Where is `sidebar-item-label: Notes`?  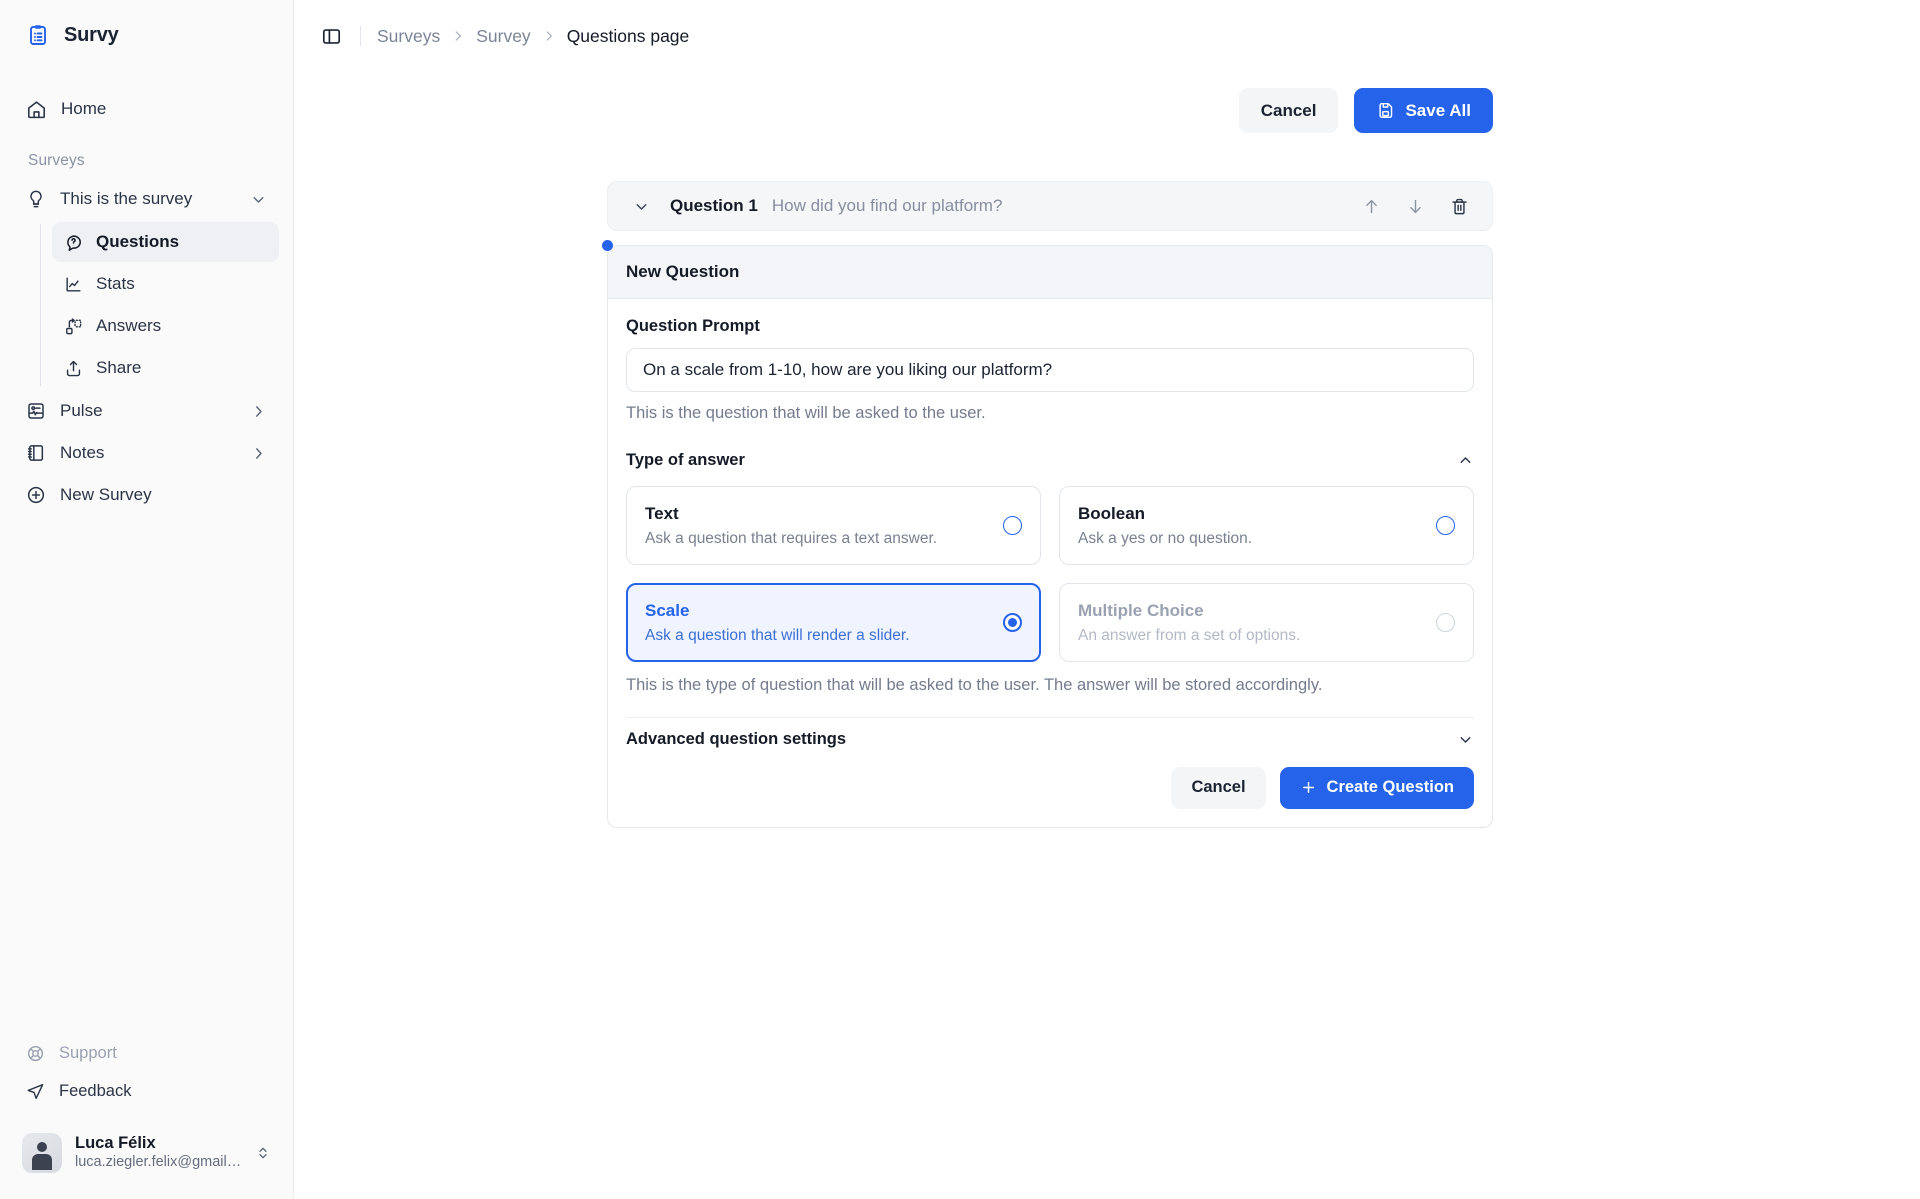 sidebar-item-label: Notes is located at coordinates (82, 452).